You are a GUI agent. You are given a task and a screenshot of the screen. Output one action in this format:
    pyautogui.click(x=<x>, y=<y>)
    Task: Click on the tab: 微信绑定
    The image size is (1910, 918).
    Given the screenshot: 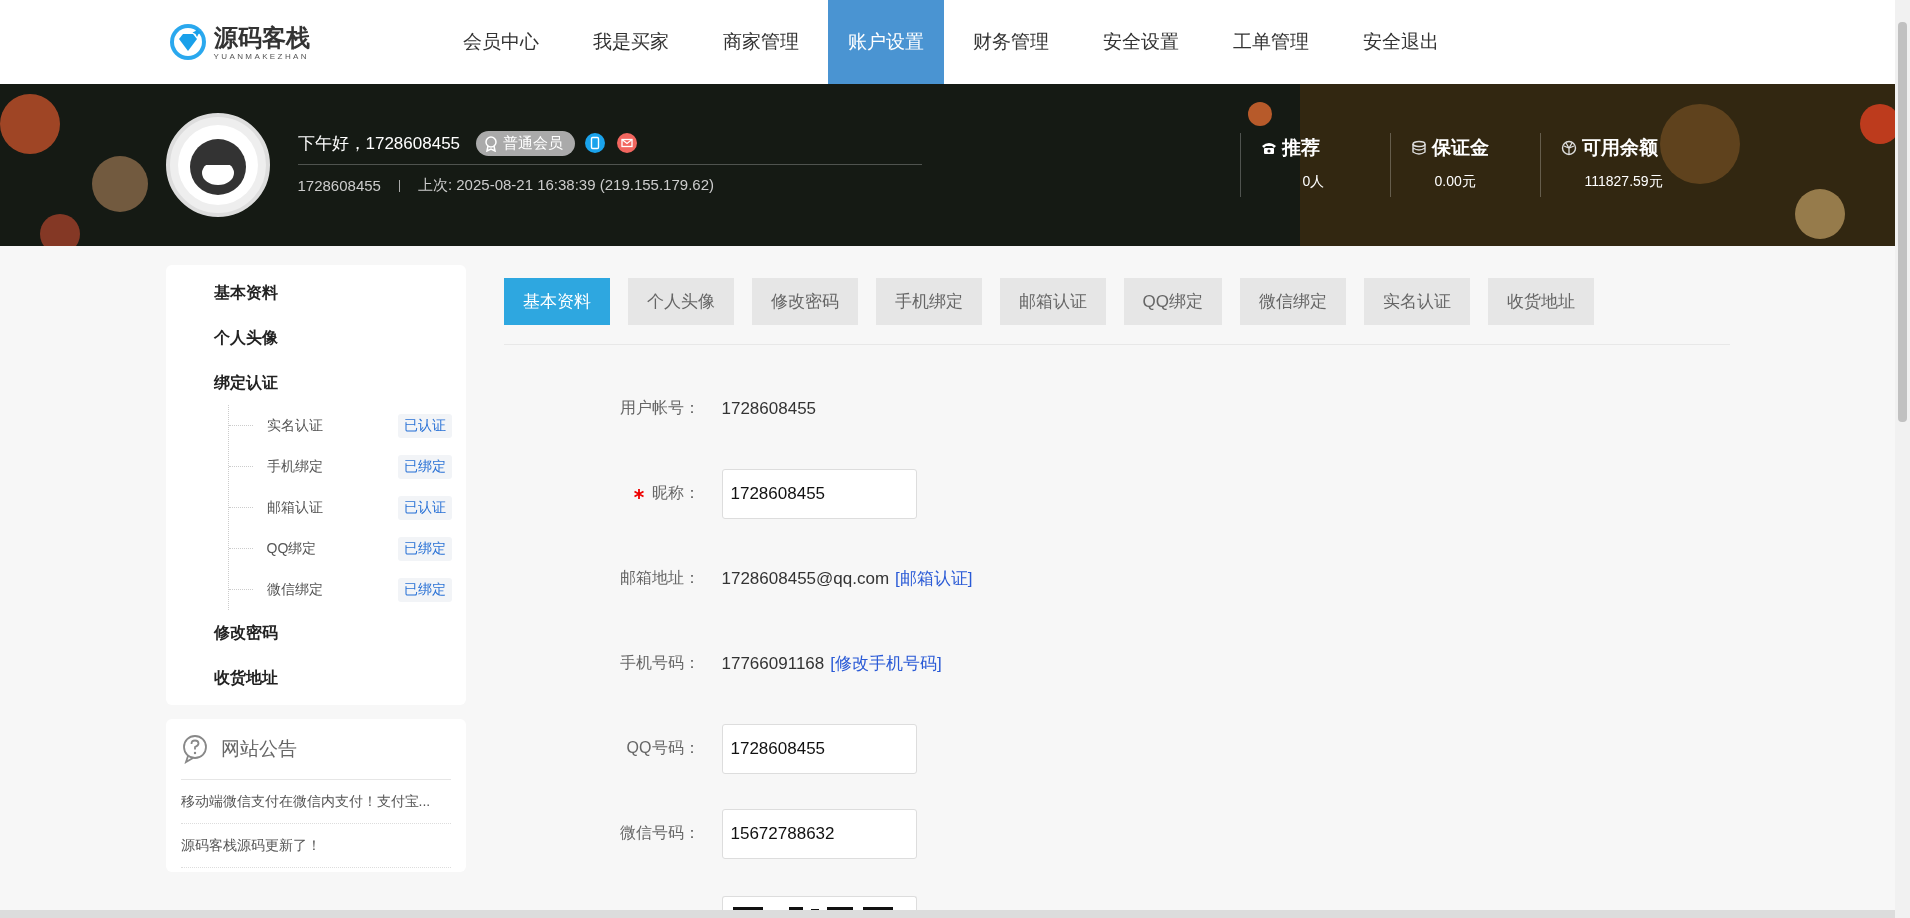 What is the action you would take?
    pyautogui.click(x=1292, y=301)
    